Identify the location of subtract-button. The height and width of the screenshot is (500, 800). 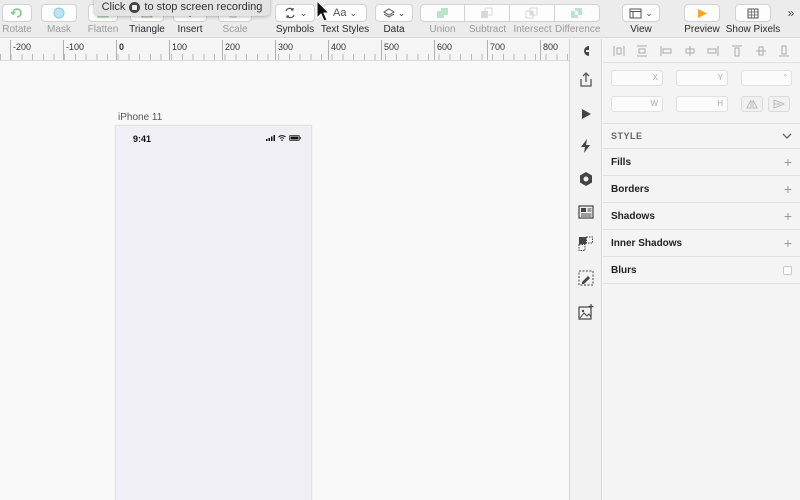
(487, 13).